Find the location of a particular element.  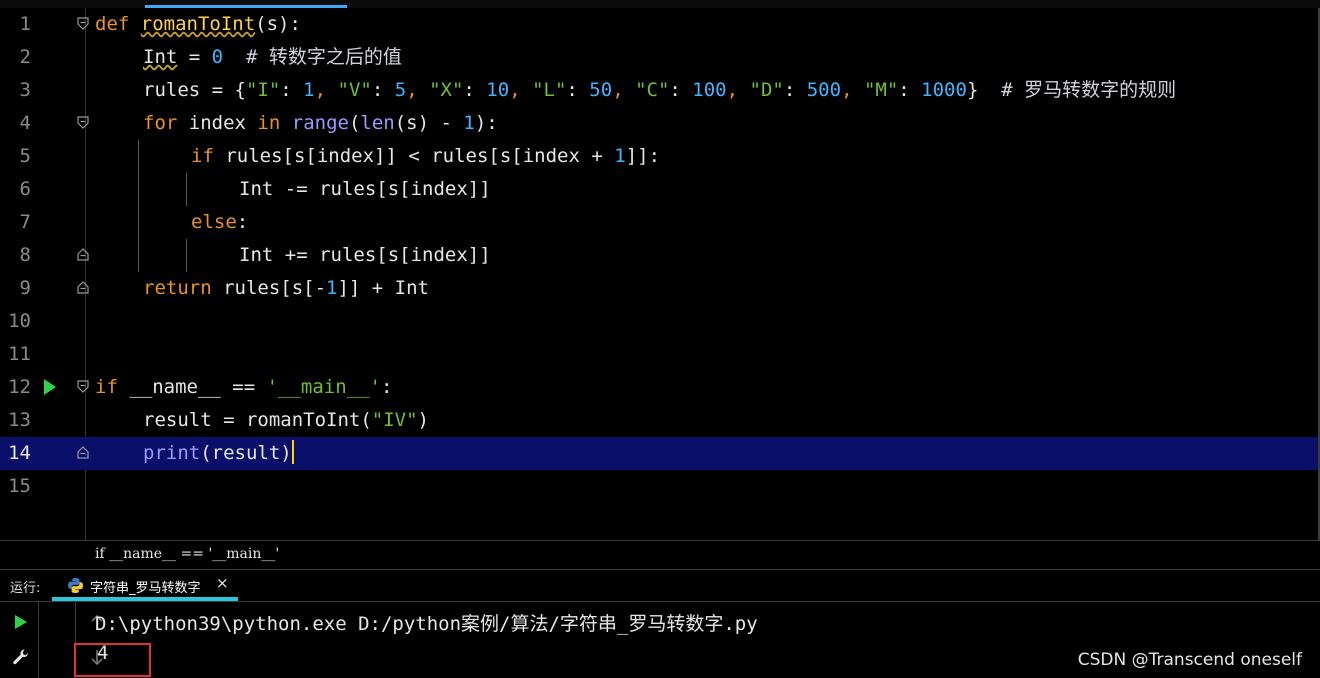

active-run-tab-indicator is located at coordinates (145, 599).